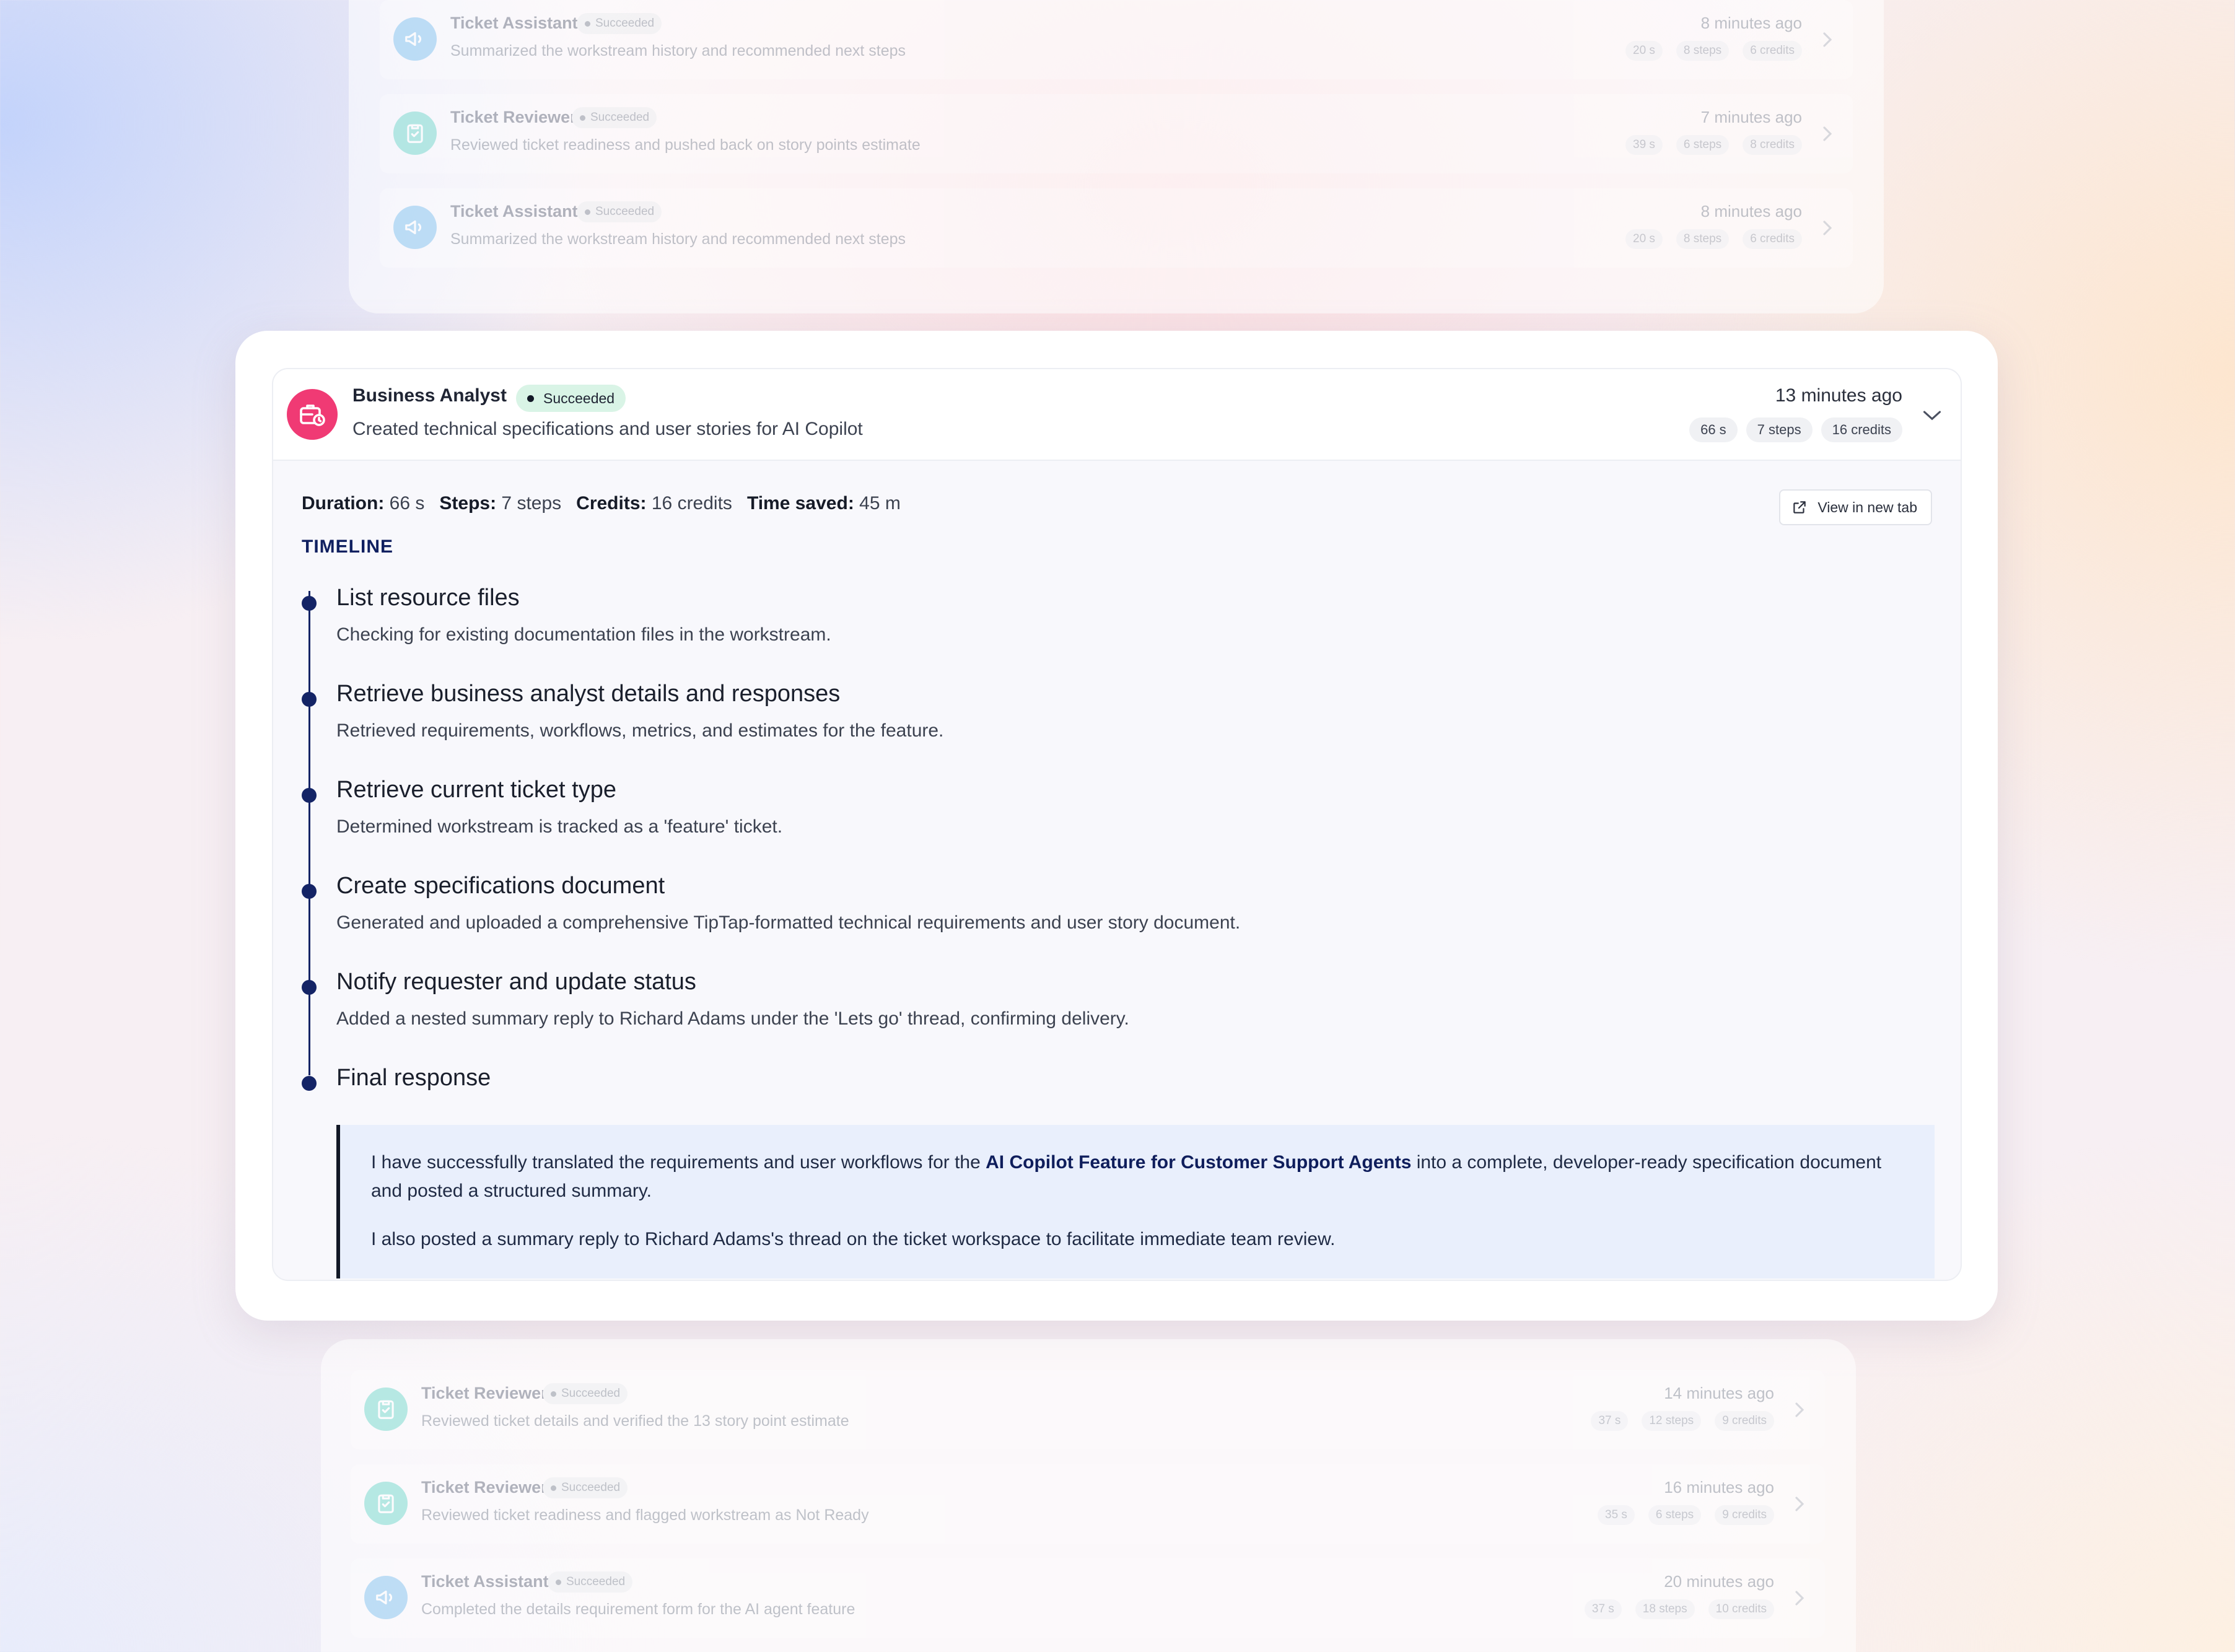  Describe the element at coordinates (413, 1078) in the screenshot. I see `step-title: Final response` at that location.